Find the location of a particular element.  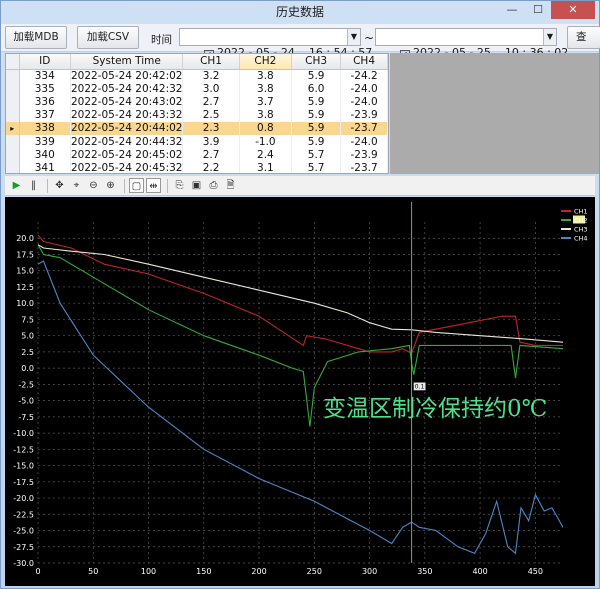

maximize-button: ☐ is located at coordinates (538, 10).